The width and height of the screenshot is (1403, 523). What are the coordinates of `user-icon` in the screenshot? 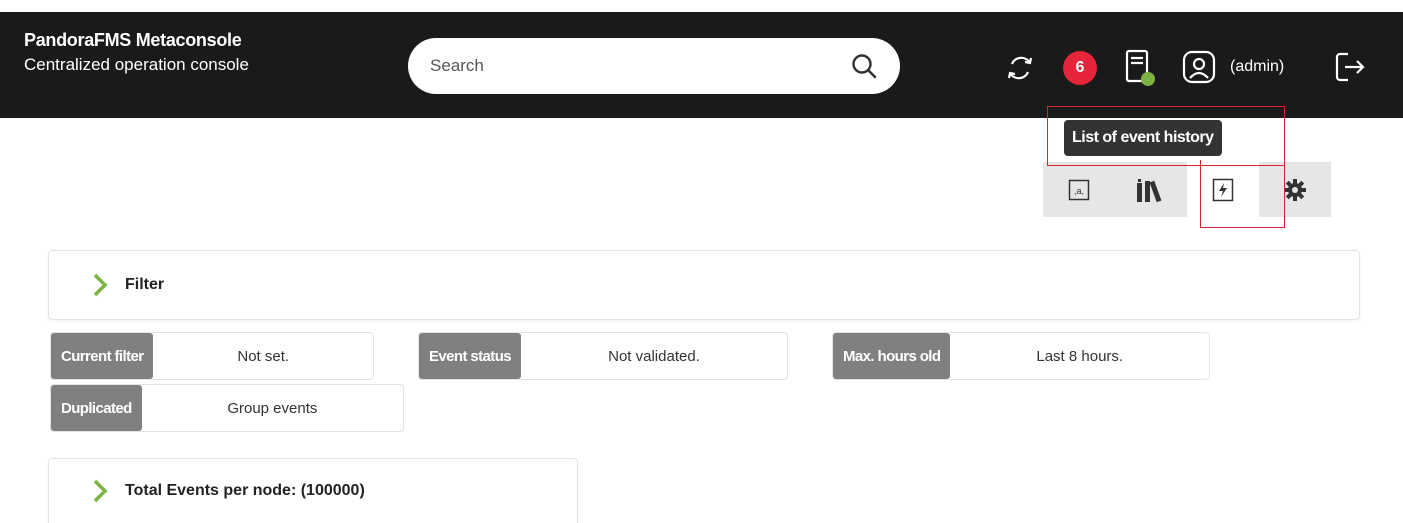 It's located at (1201, 68).